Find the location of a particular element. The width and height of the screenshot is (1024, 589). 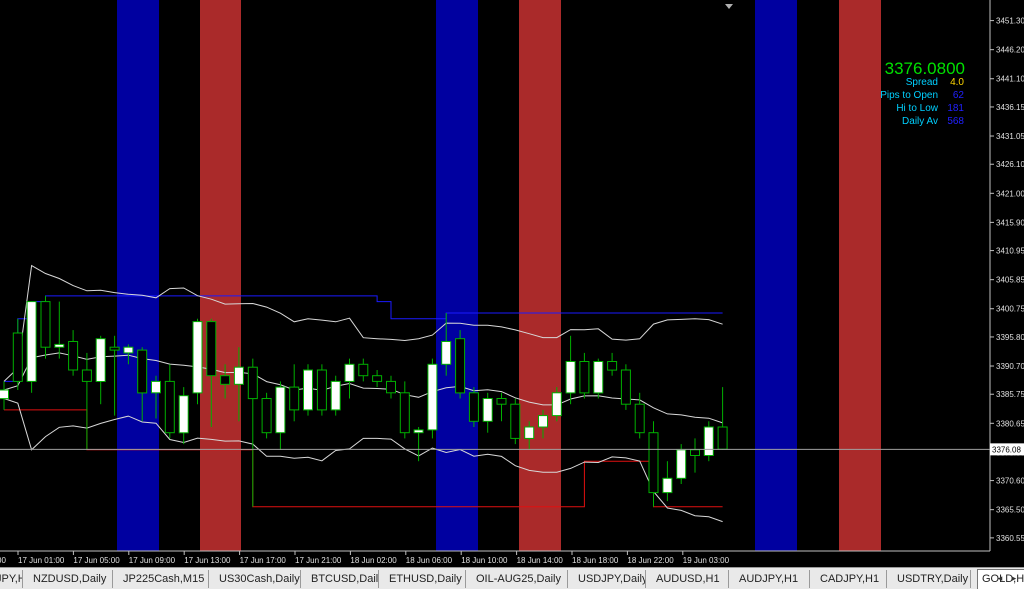

x-tick-label: 17 Jun 01:00 is located at coordinates (41, 560).